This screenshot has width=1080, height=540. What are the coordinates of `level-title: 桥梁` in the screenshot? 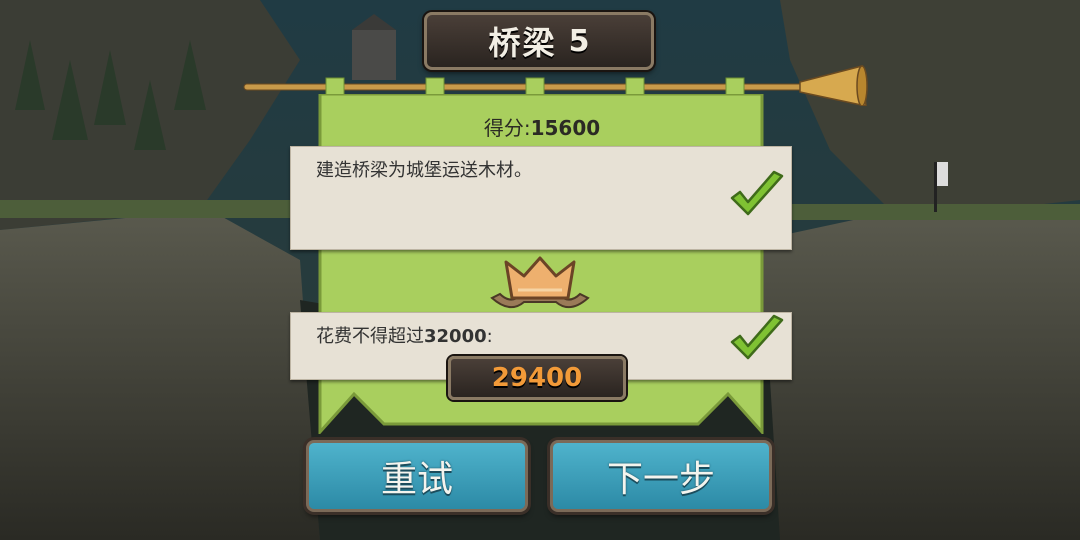 It's located at (522, 43).